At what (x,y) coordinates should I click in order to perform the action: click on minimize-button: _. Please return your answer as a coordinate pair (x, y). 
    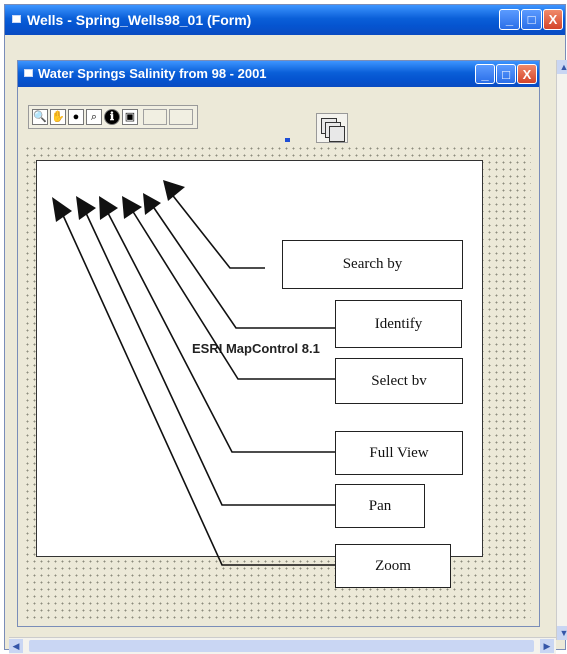
    Looking at the image, I should click on (509, 19).